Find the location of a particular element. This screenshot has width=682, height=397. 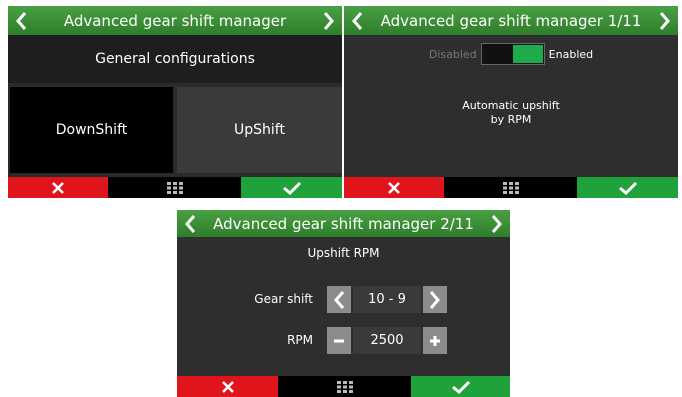

downshift-button: DownShift is located at coordinates (91, 130).